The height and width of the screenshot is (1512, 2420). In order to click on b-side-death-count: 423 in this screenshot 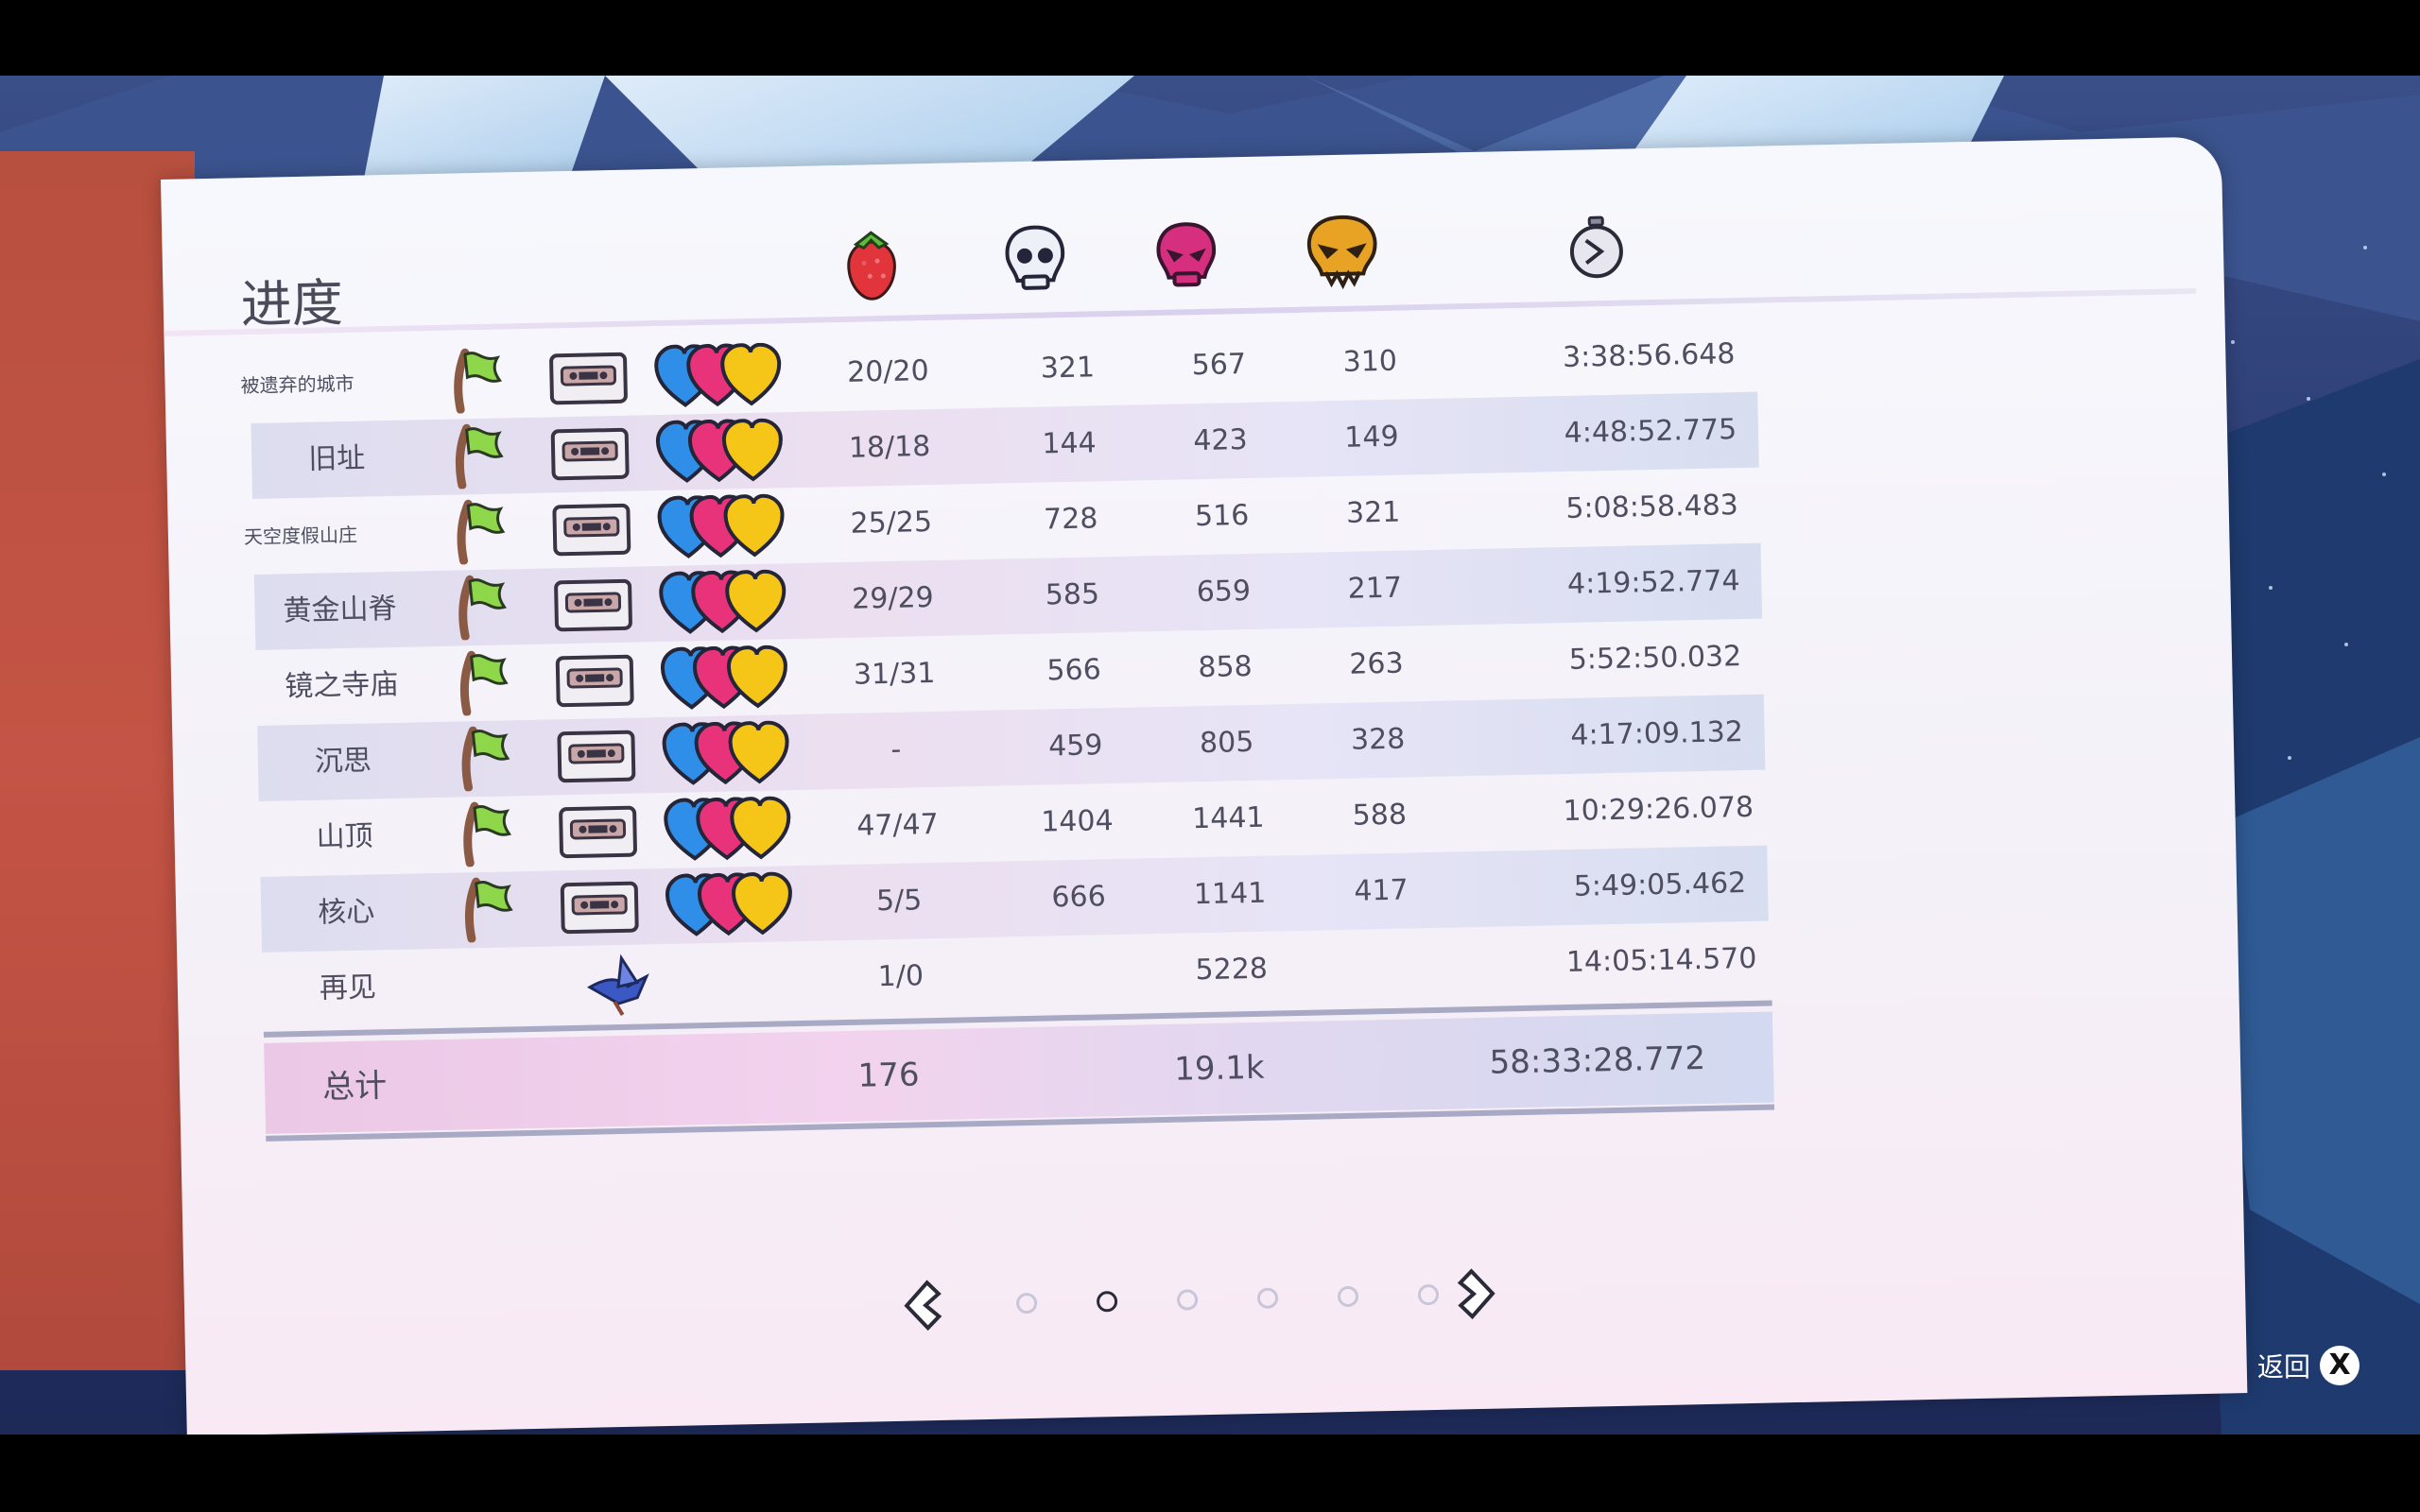, I will do `click(1221, 440)`.